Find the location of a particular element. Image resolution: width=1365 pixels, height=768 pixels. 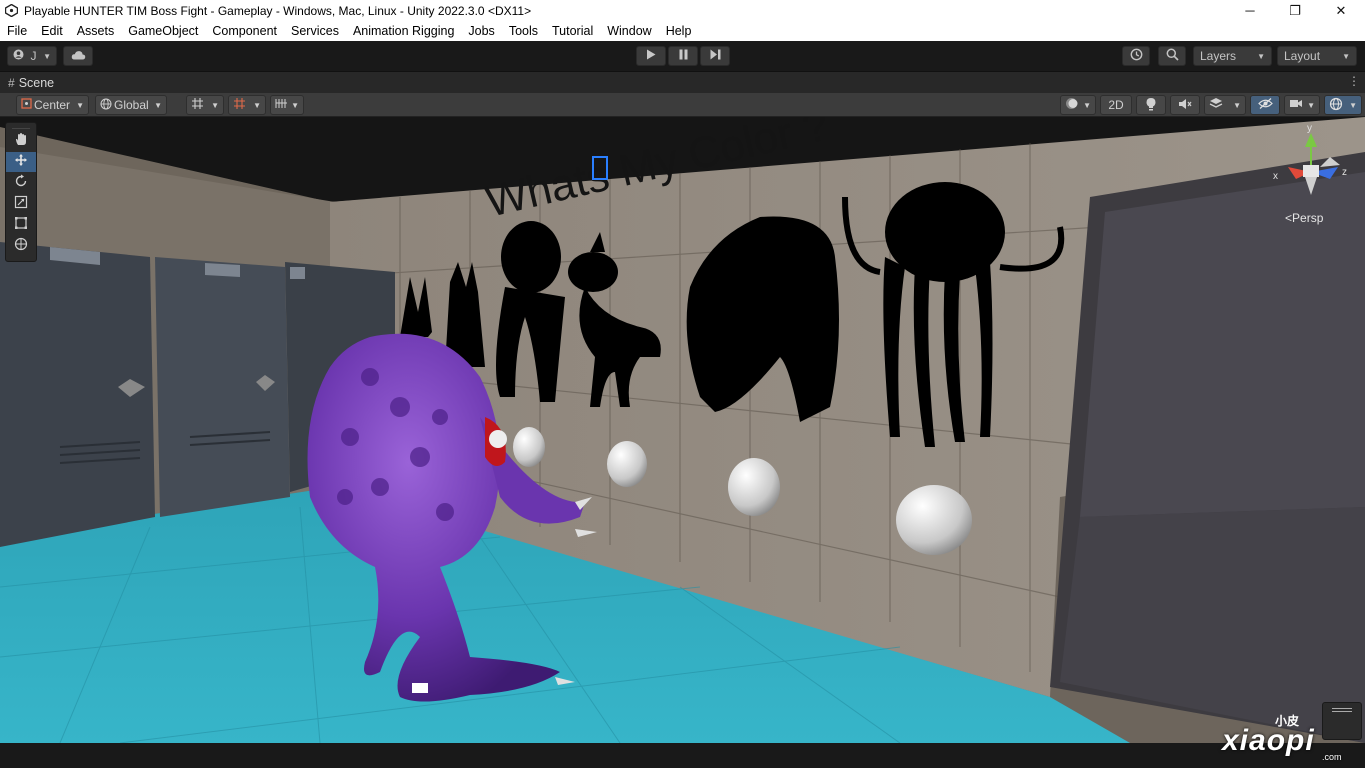

audio-toggle is located at coordinates (1185, 105).